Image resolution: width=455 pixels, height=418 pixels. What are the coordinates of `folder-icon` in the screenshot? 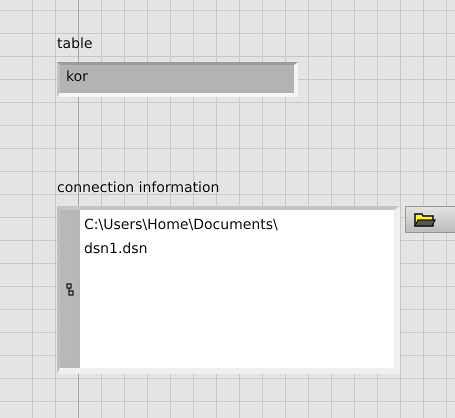 It's located at (425, 219).